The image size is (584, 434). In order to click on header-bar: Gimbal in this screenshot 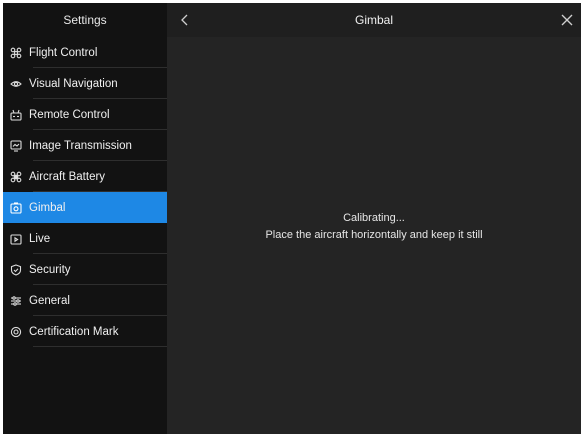, I will do `click(374, 20)`.